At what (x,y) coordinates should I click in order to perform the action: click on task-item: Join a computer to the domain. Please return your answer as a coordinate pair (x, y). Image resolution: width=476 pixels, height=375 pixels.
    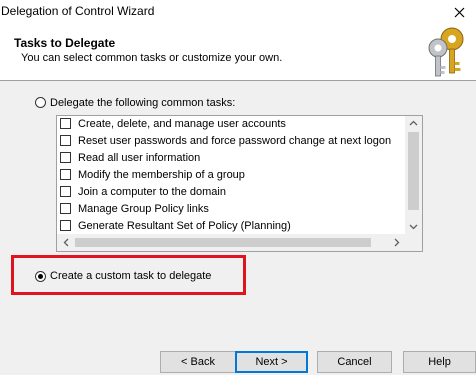
    Looking at the image, I should click on (231, 192).